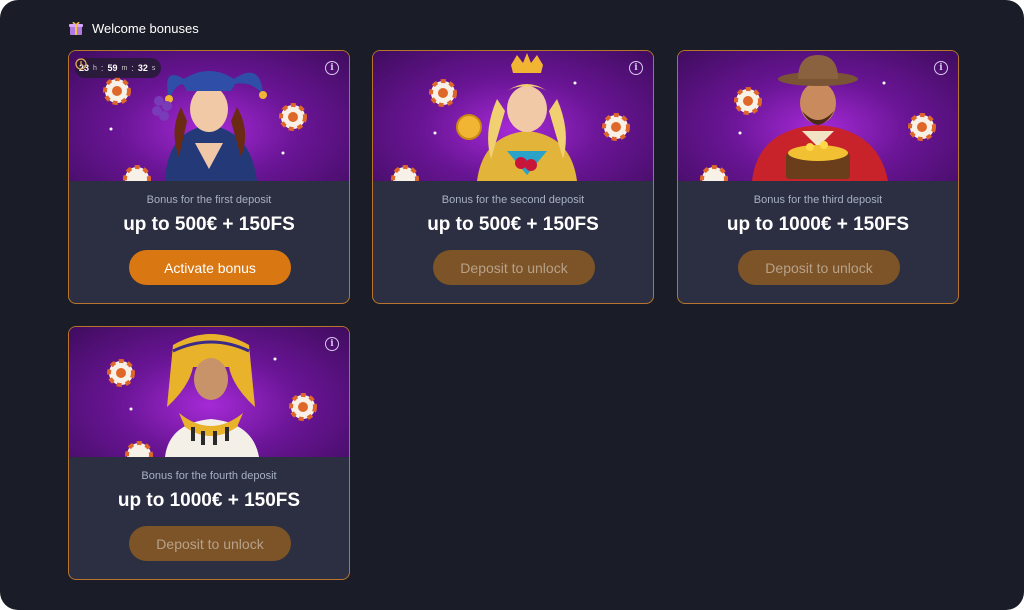  I want to click on timer-minutes-unit: m, so click(124, 68).